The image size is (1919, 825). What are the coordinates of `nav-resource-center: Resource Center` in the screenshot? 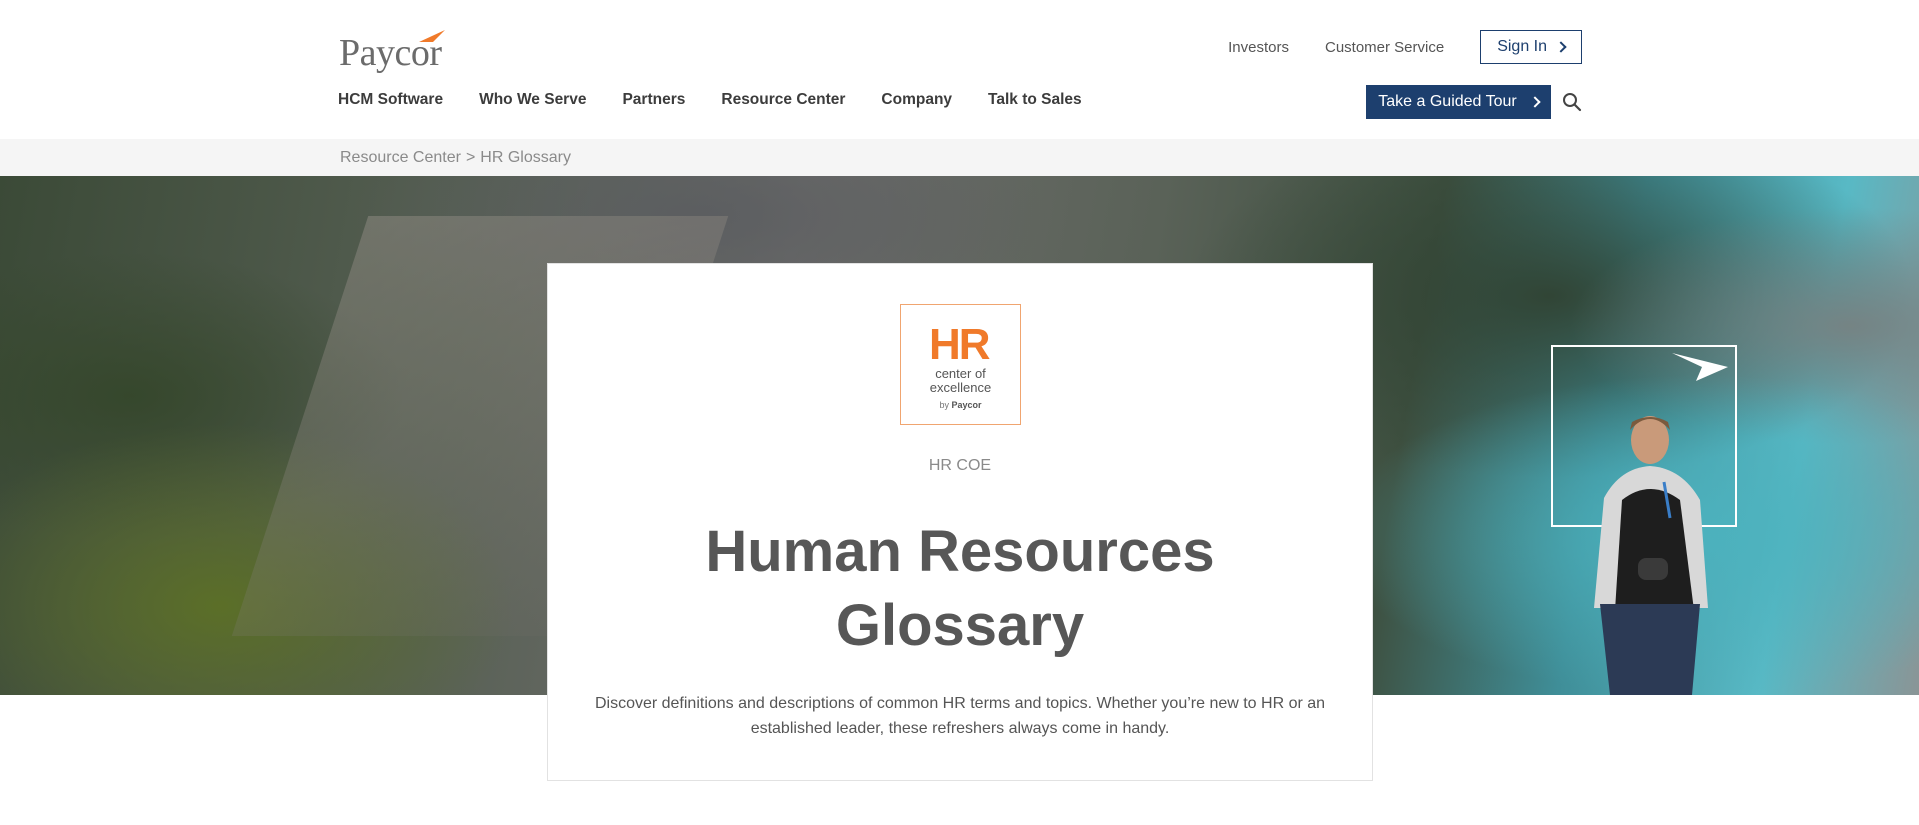 It's located at (783, 100).